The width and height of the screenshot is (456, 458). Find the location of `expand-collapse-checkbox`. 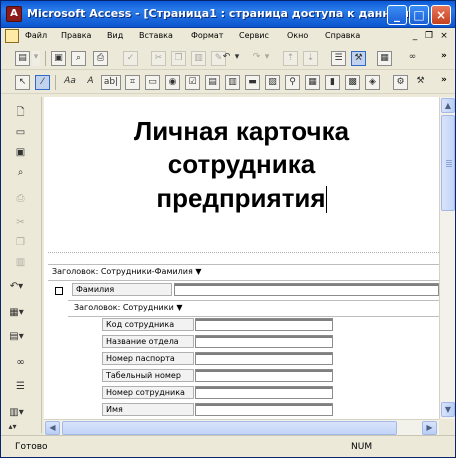

expand-collapse-checkbox is located at coordinates (59, 291).